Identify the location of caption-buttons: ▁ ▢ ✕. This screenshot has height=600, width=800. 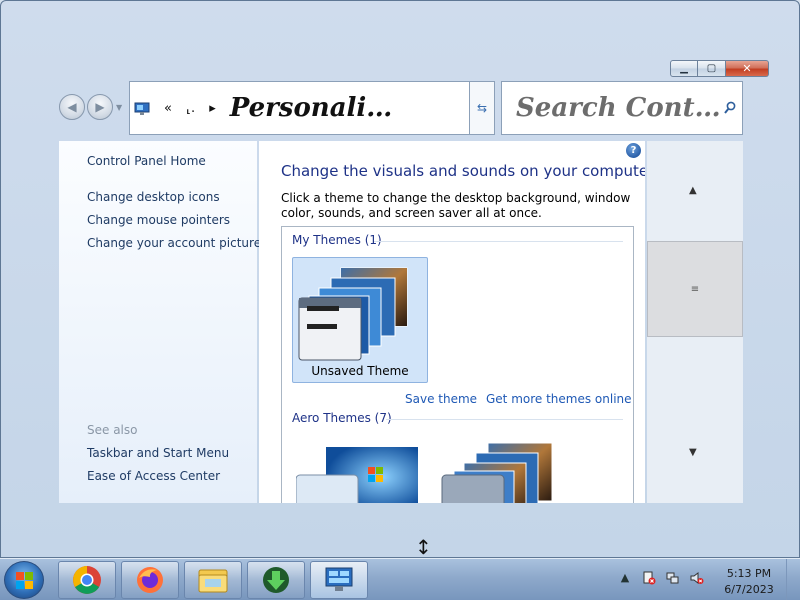
(719, 68).